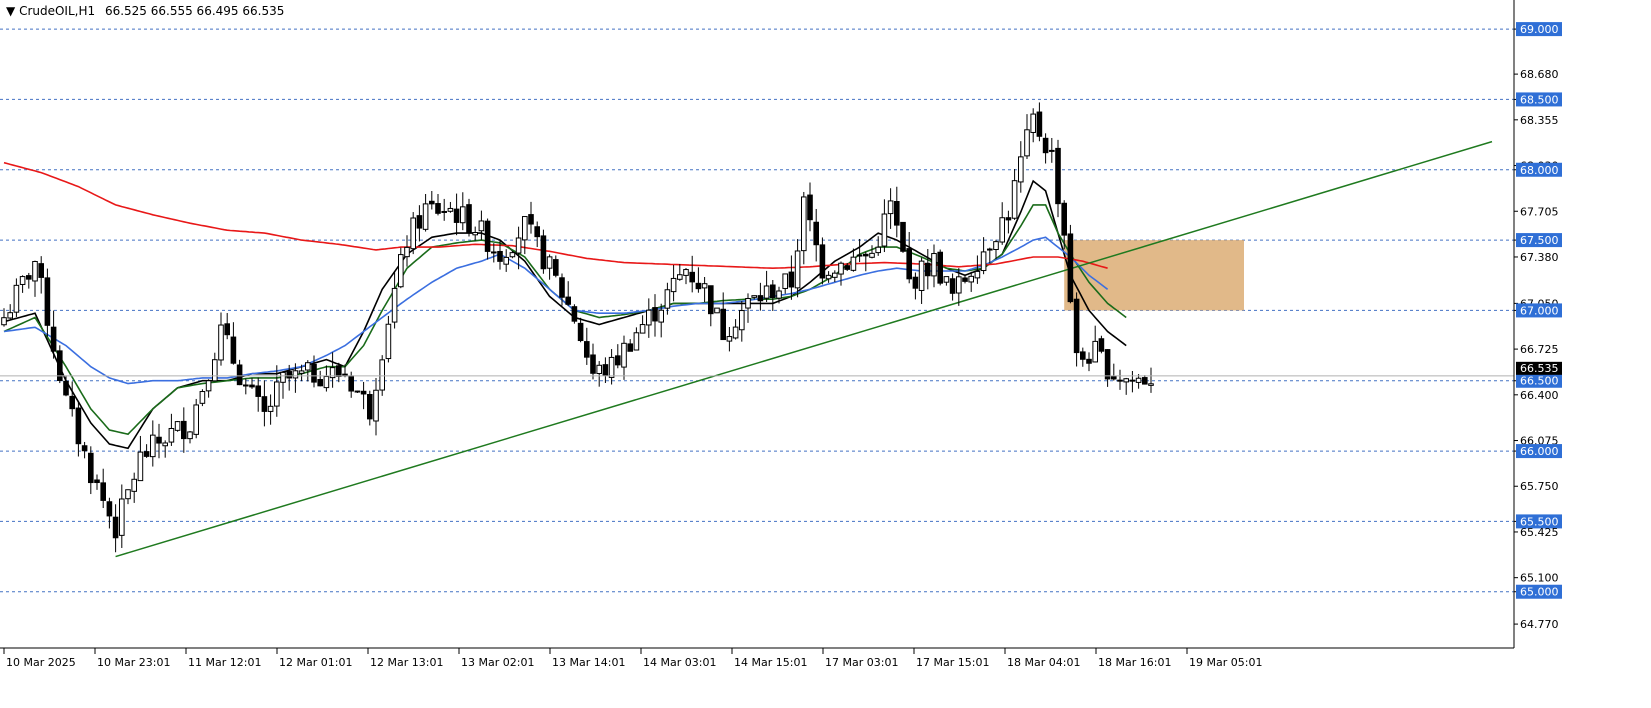 The height and width of the screenshot is (708, 1651). Describe the element at coordinates (315, 662) in the screenshot. I see `x-tick-label: 12 Mar 01:01` at that location.